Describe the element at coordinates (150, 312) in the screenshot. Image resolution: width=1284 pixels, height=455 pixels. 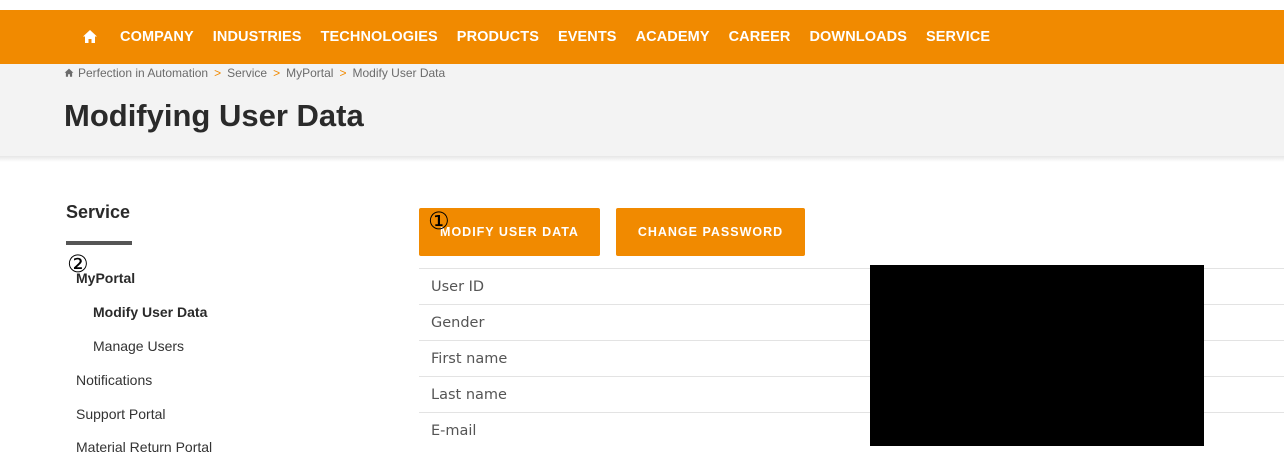
I see `sidebar-item-modify-user-data: Modify User Data` at that location.